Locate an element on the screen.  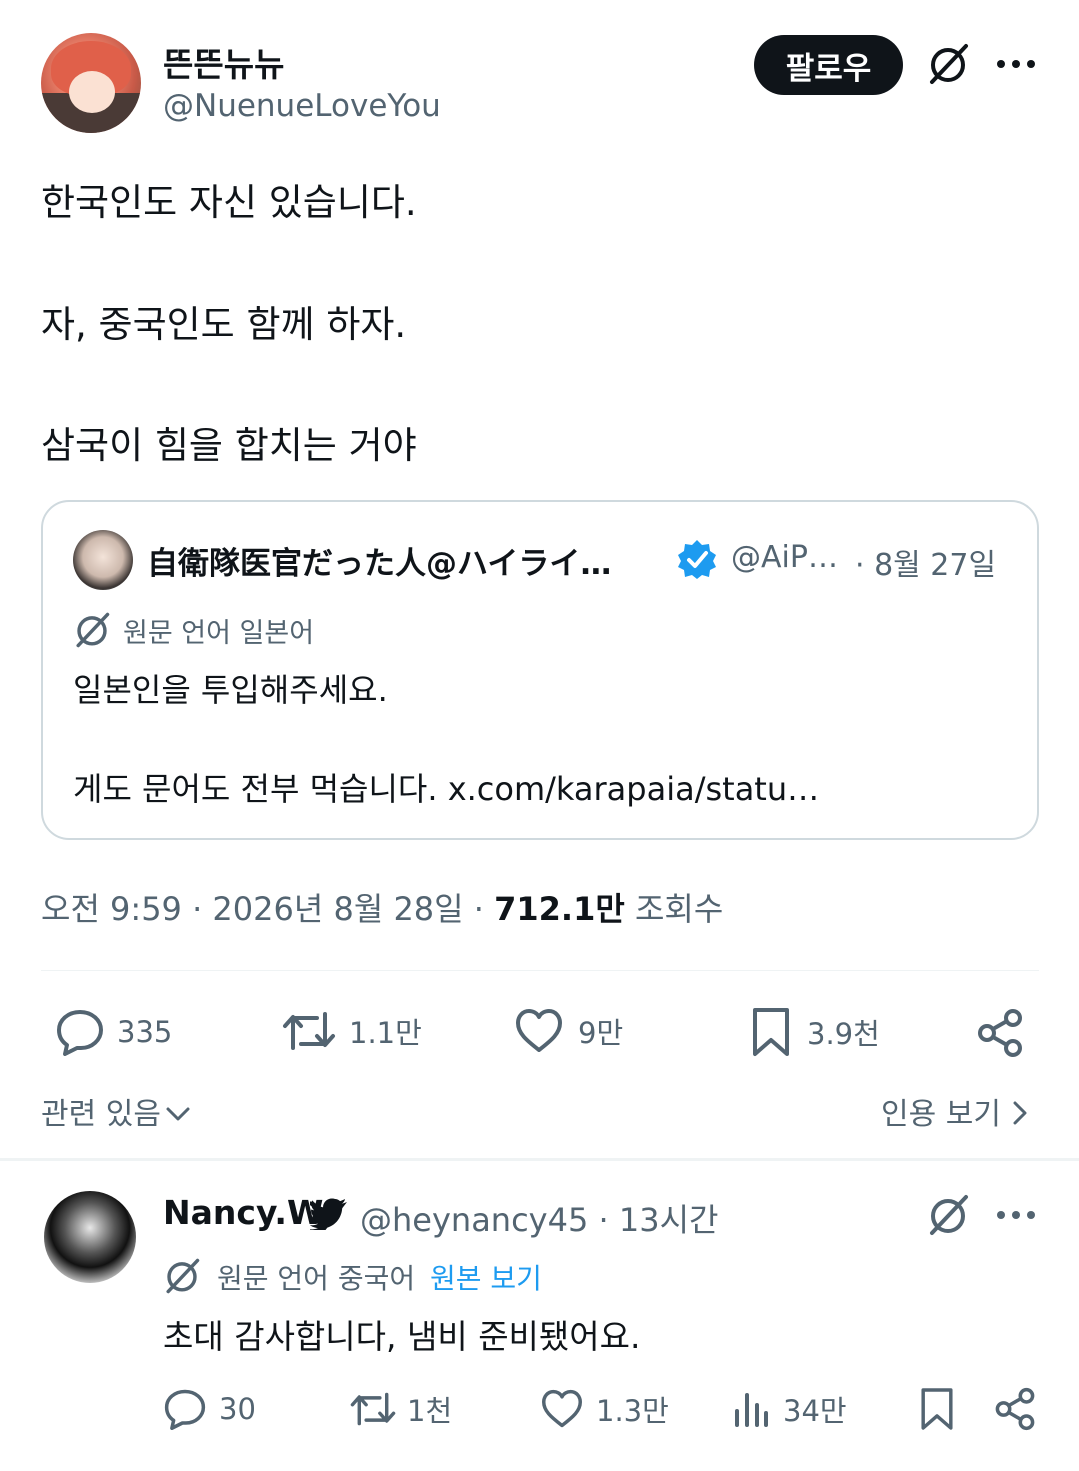
tweet-meta: 오전 9:59 · 2026년 8월 28일 · 712.1만 조회수 is located at coordinates (382, 907).